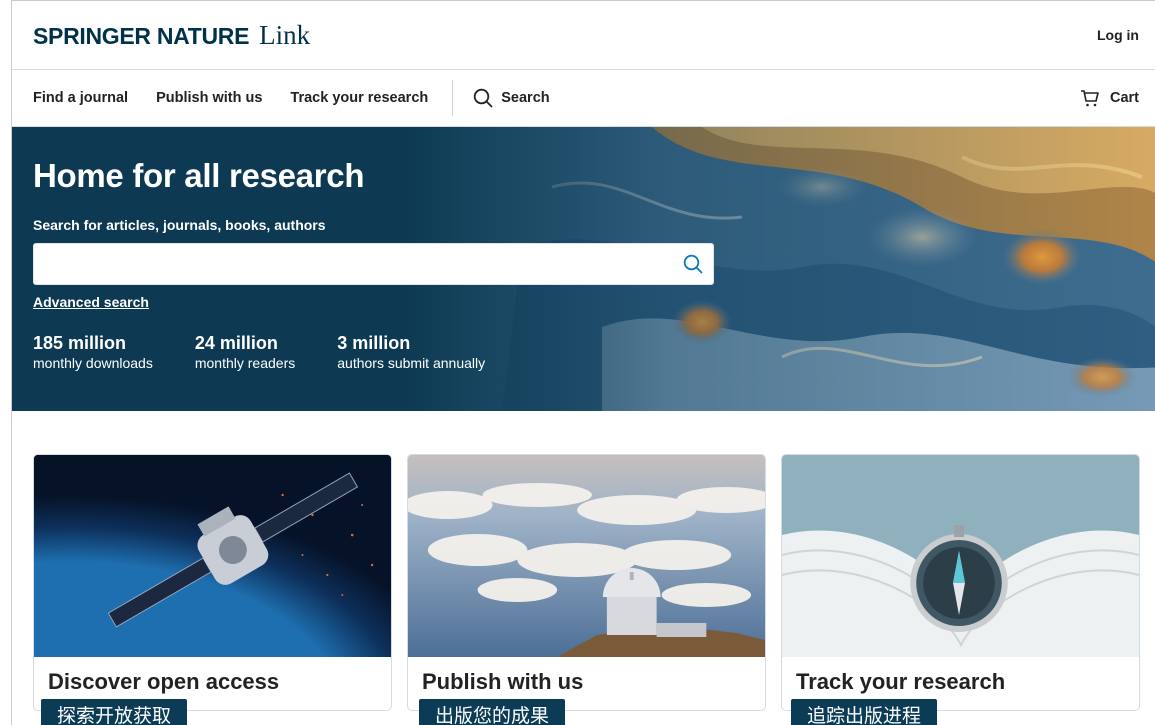 This screenshot has height=725, width=1155. Describe the element at coordinates (411, 363) in the screenshot. I see `stat-label: authors submit annually` at that location.